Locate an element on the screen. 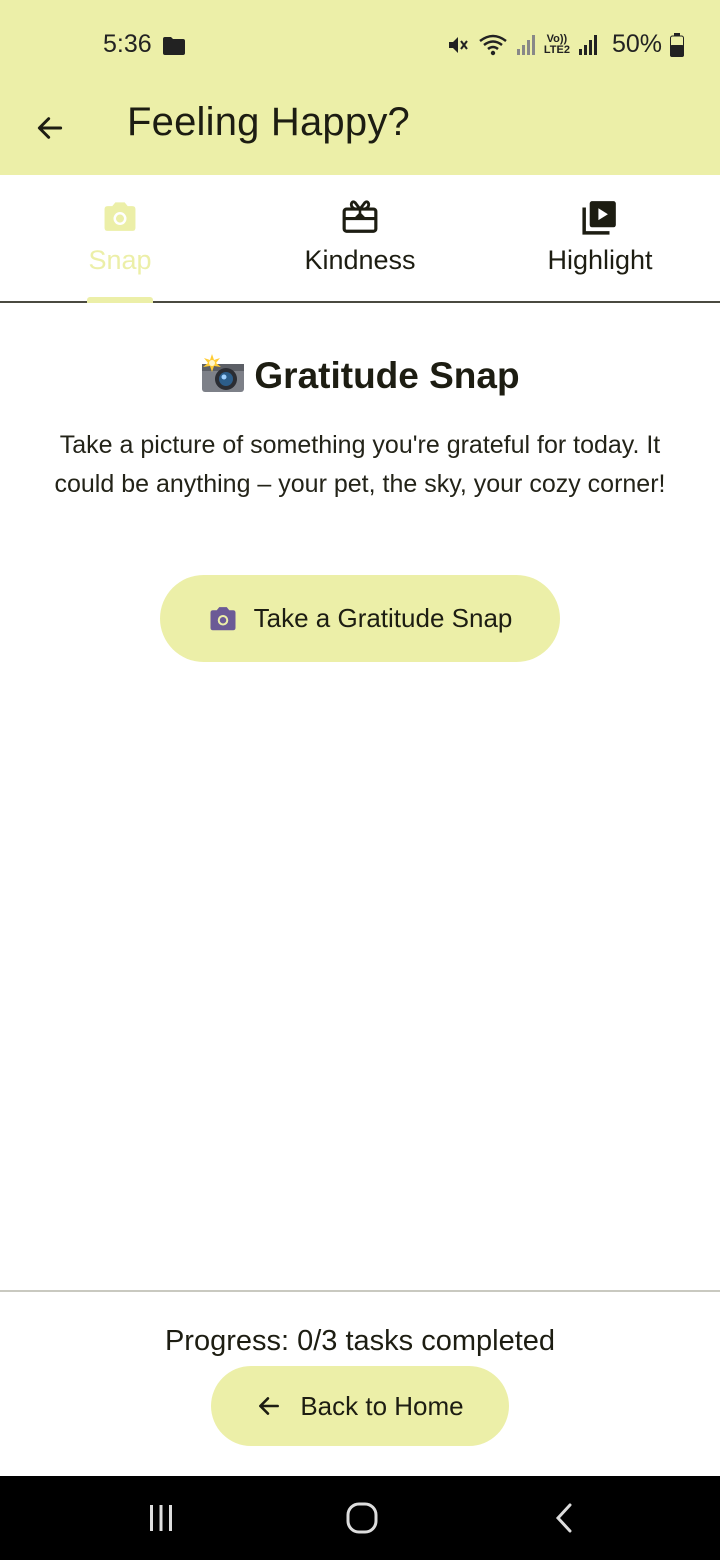 The height and width of the screenshot is (1560, 720). status-icons: Vo)) LTE2 50% is located at coordinates (565, 44).